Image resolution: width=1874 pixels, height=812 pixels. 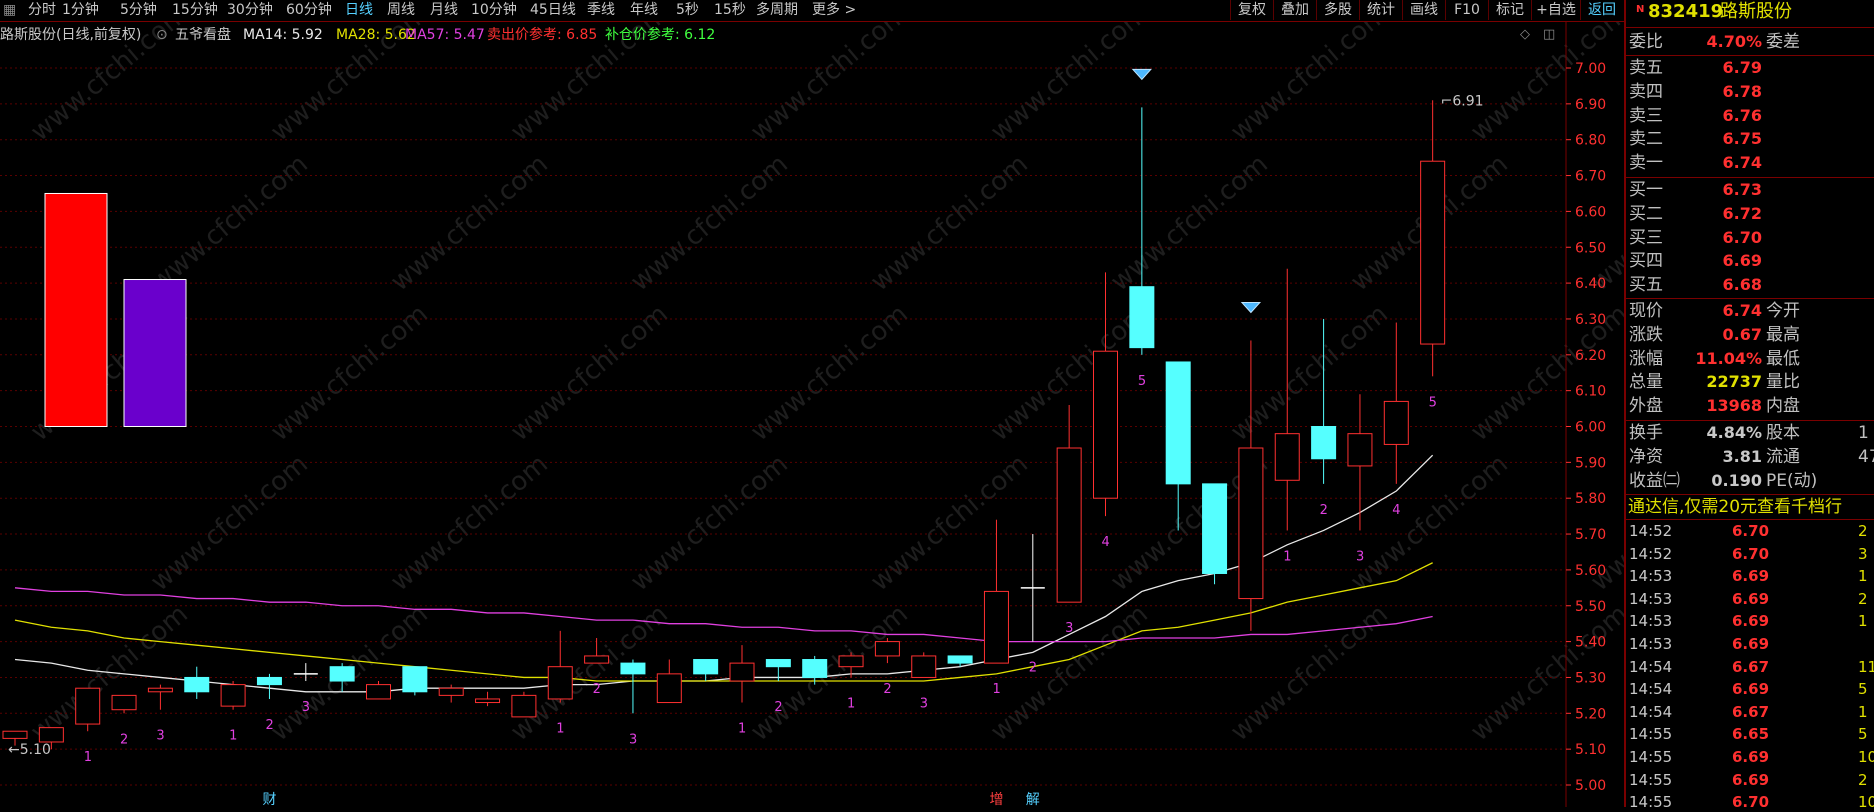 What do you see at coordinates (494, 10) in the screenshot?
I see `tab-10min: 10分钟` at bounding box center [494, 10].